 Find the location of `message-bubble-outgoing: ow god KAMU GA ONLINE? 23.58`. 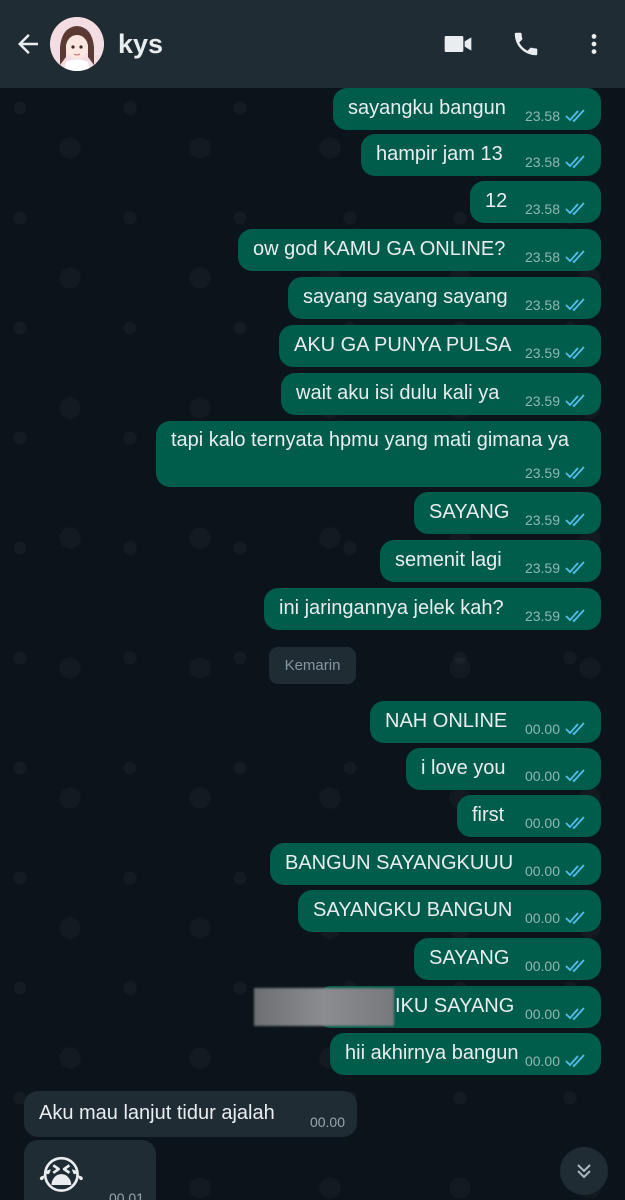

message-bubble-outgoing: ow god KAMU GA ONLINE? 23.58 is located at coordinates (419, 250).